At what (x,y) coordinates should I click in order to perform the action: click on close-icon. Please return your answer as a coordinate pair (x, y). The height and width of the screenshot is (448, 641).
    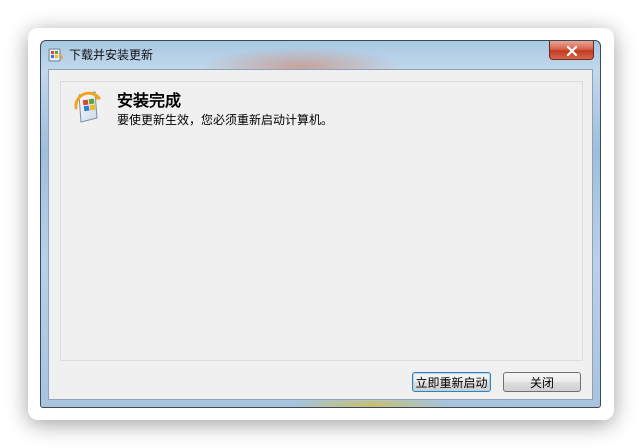
    Looking at the image, I should click on (572, 50).